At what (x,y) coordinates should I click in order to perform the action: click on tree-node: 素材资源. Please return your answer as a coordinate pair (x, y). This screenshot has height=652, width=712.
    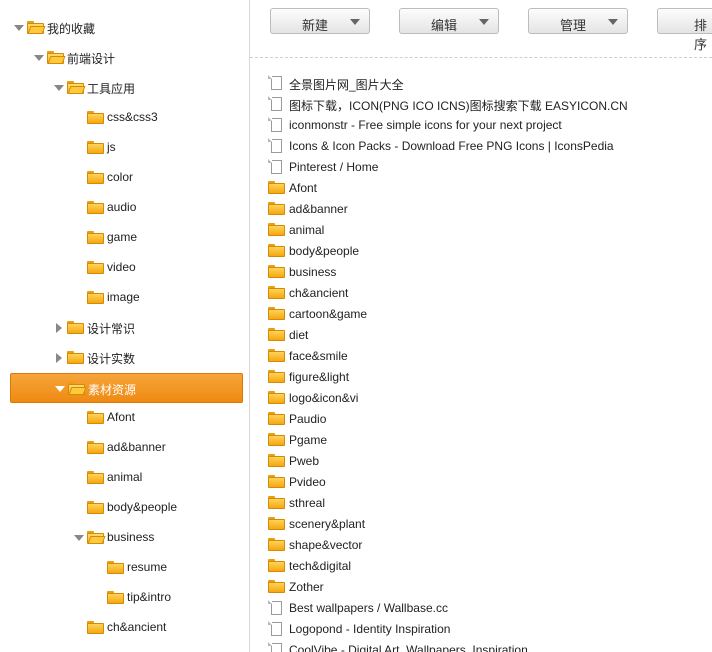
    Looking at the image, I should click on (126, 388).